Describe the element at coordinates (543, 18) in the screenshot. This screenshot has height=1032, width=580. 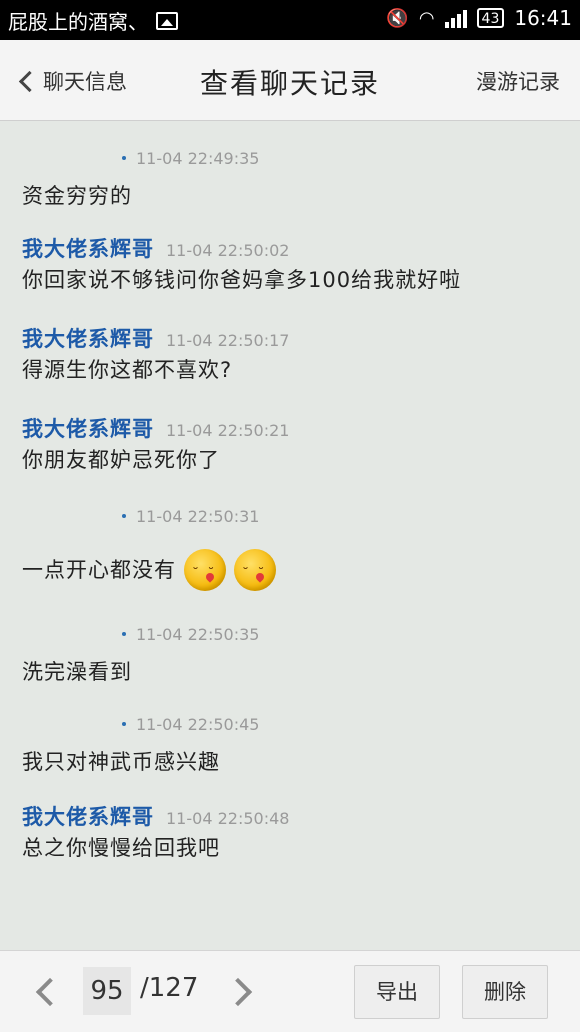
I see `clock: 16:41` at that location.